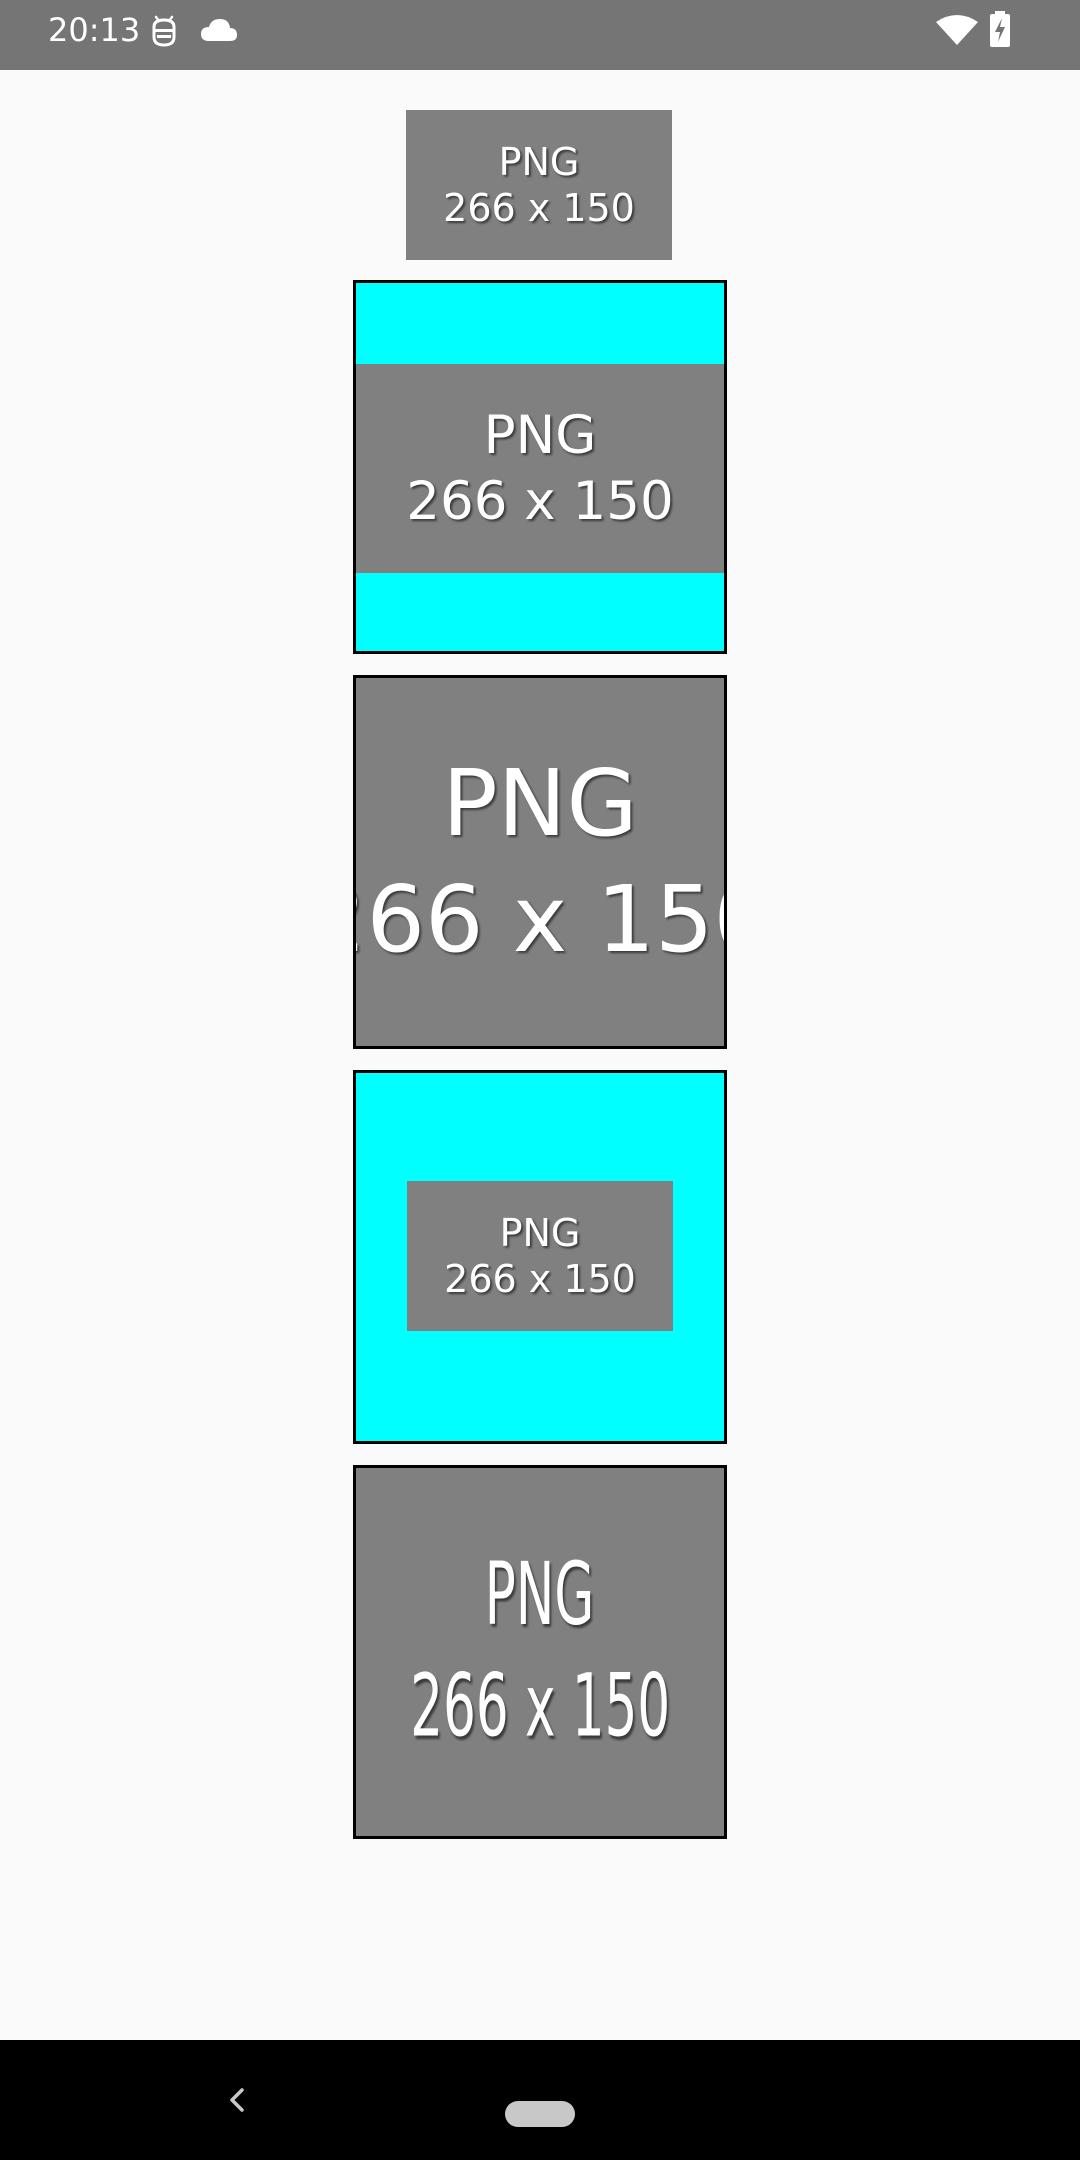 The image size is (1080, 2160). I want to click on cloud-icon, so click(219, 30).